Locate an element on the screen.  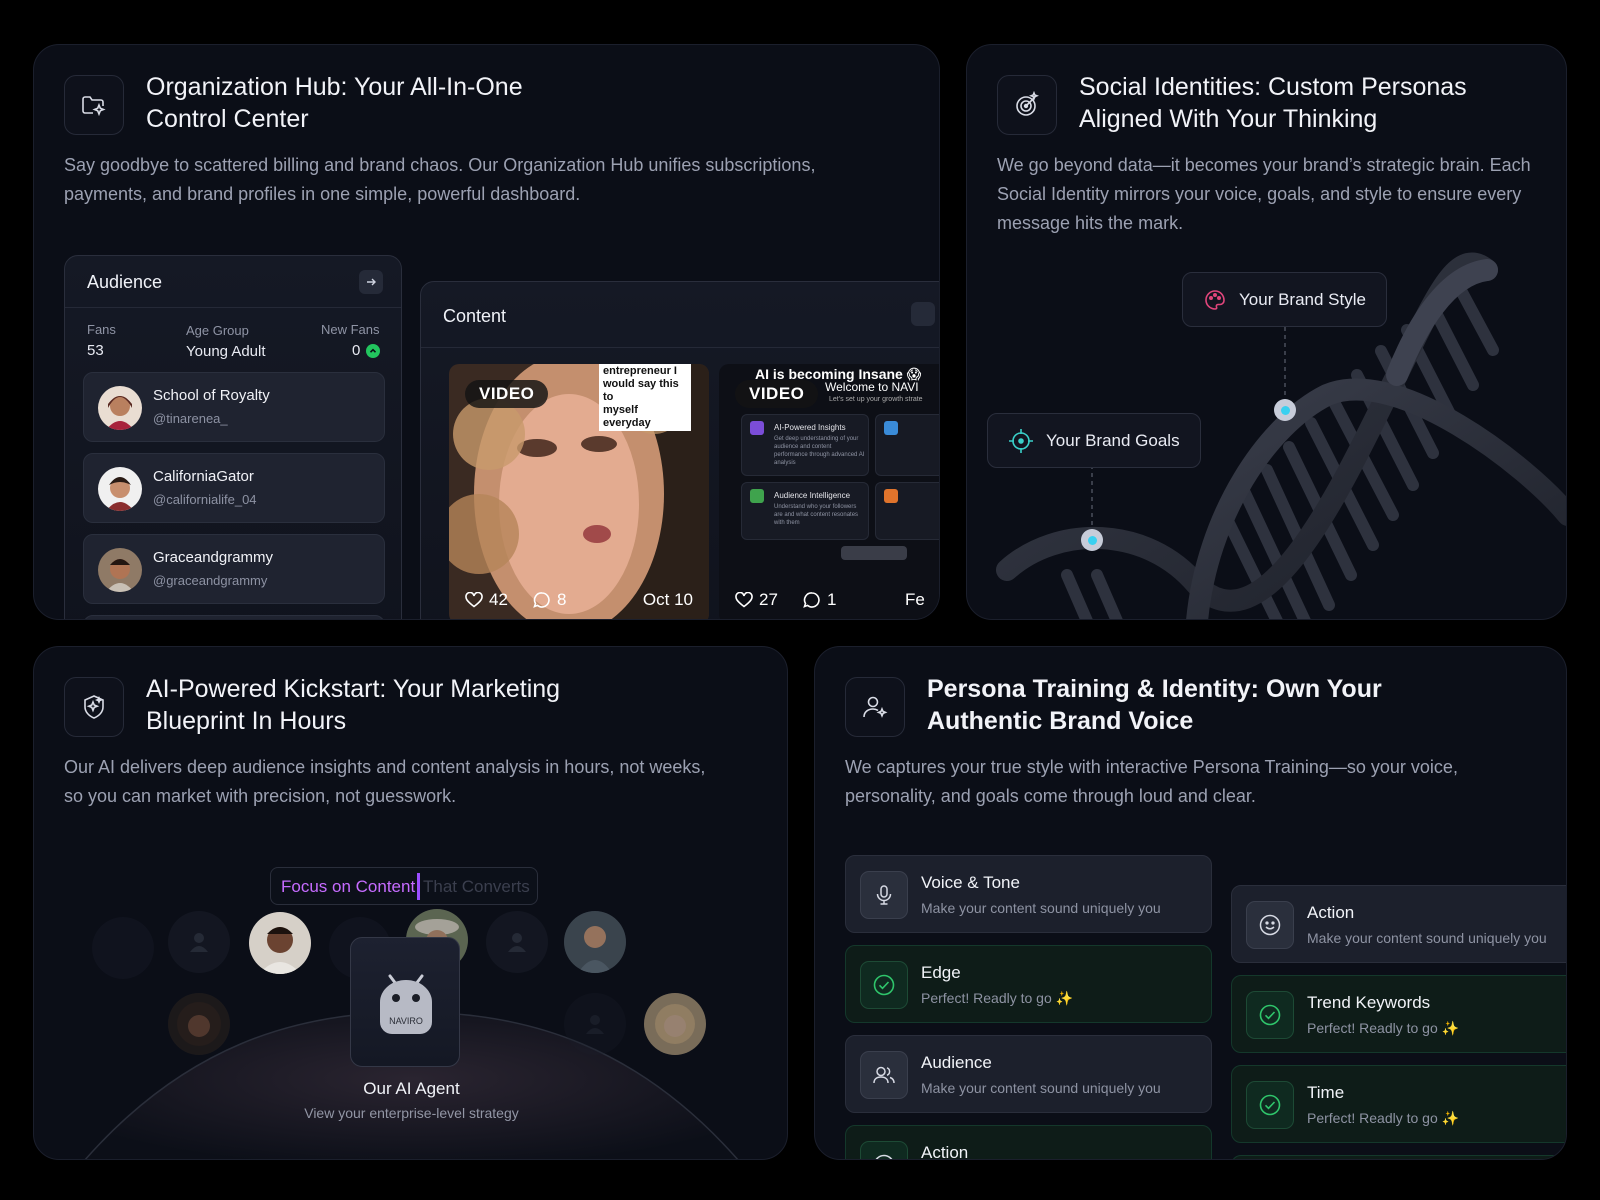
crosshair-icon is located at coordinates (1021, 440).